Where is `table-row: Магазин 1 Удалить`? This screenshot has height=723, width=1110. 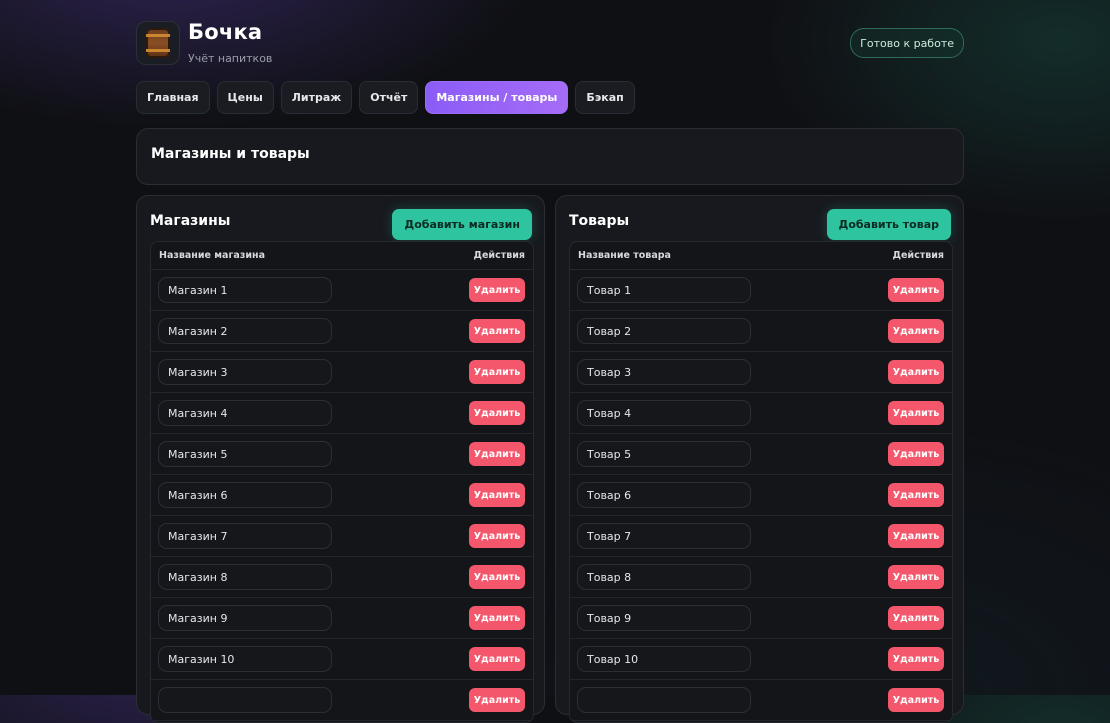
table-row: Магазин 1 Удалить is located at coordinates (342, 290).